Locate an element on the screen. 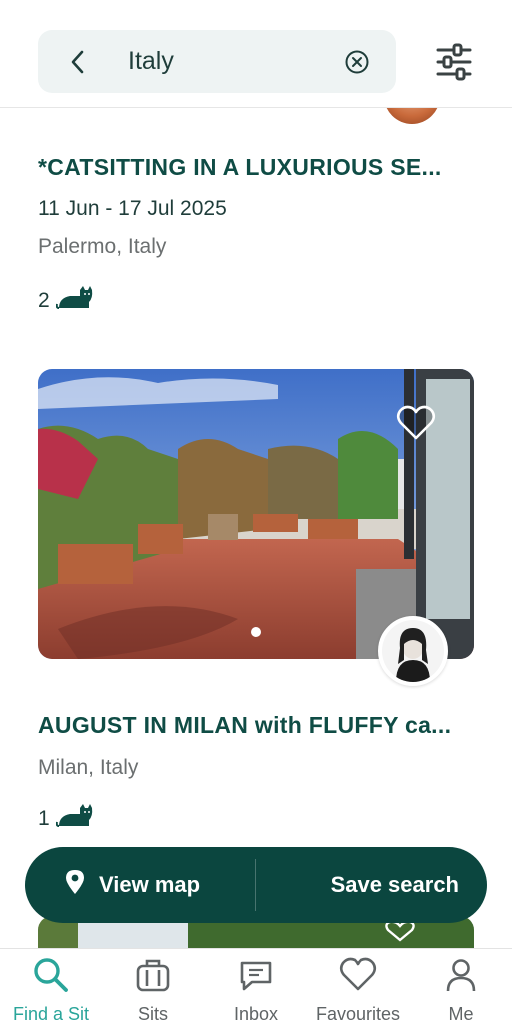  pet-count: 2 is located at coordinates (66, 301).